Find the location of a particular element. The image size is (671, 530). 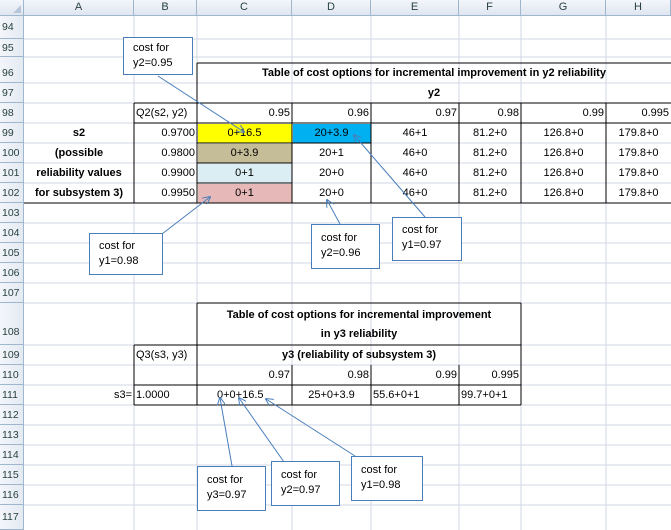

callout-line: y1=0.97 is located at coordinates (422, 245).